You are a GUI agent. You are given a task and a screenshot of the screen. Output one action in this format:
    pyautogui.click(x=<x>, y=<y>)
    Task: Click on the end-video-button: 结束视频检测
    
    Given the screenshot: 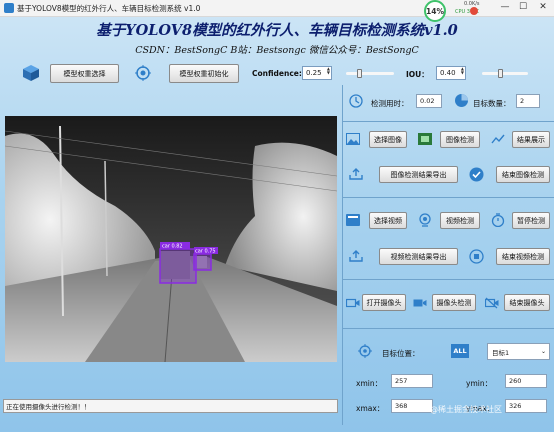 What is the action you would take?
    pyautogui.click(x=523, y=256)
    